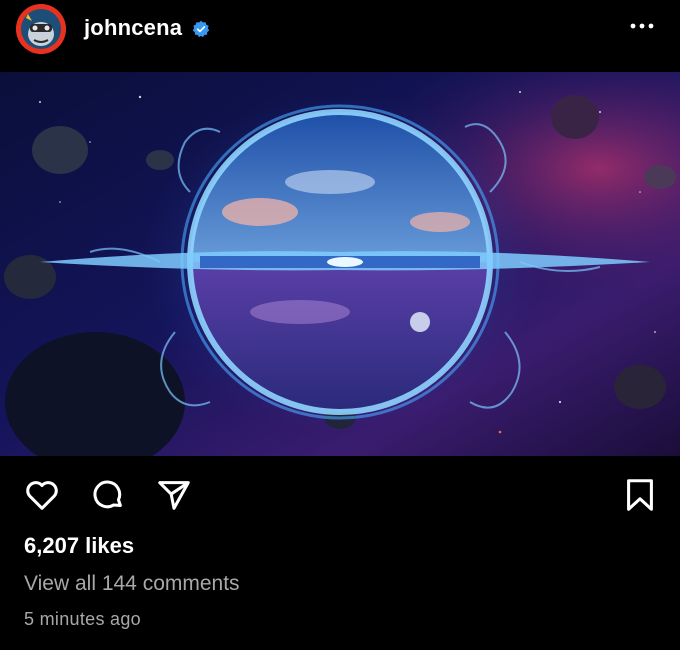  What do you see at coordinates (42, 495) in the screenshot?
I see `heart-icon` at bounding box center [42, 495].